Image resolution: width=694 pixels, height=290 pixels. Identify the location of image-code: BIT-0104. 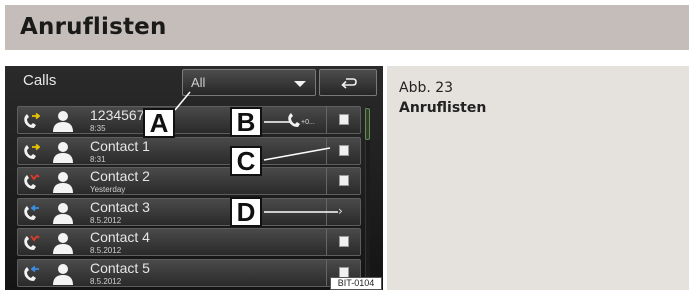
(356, 283).